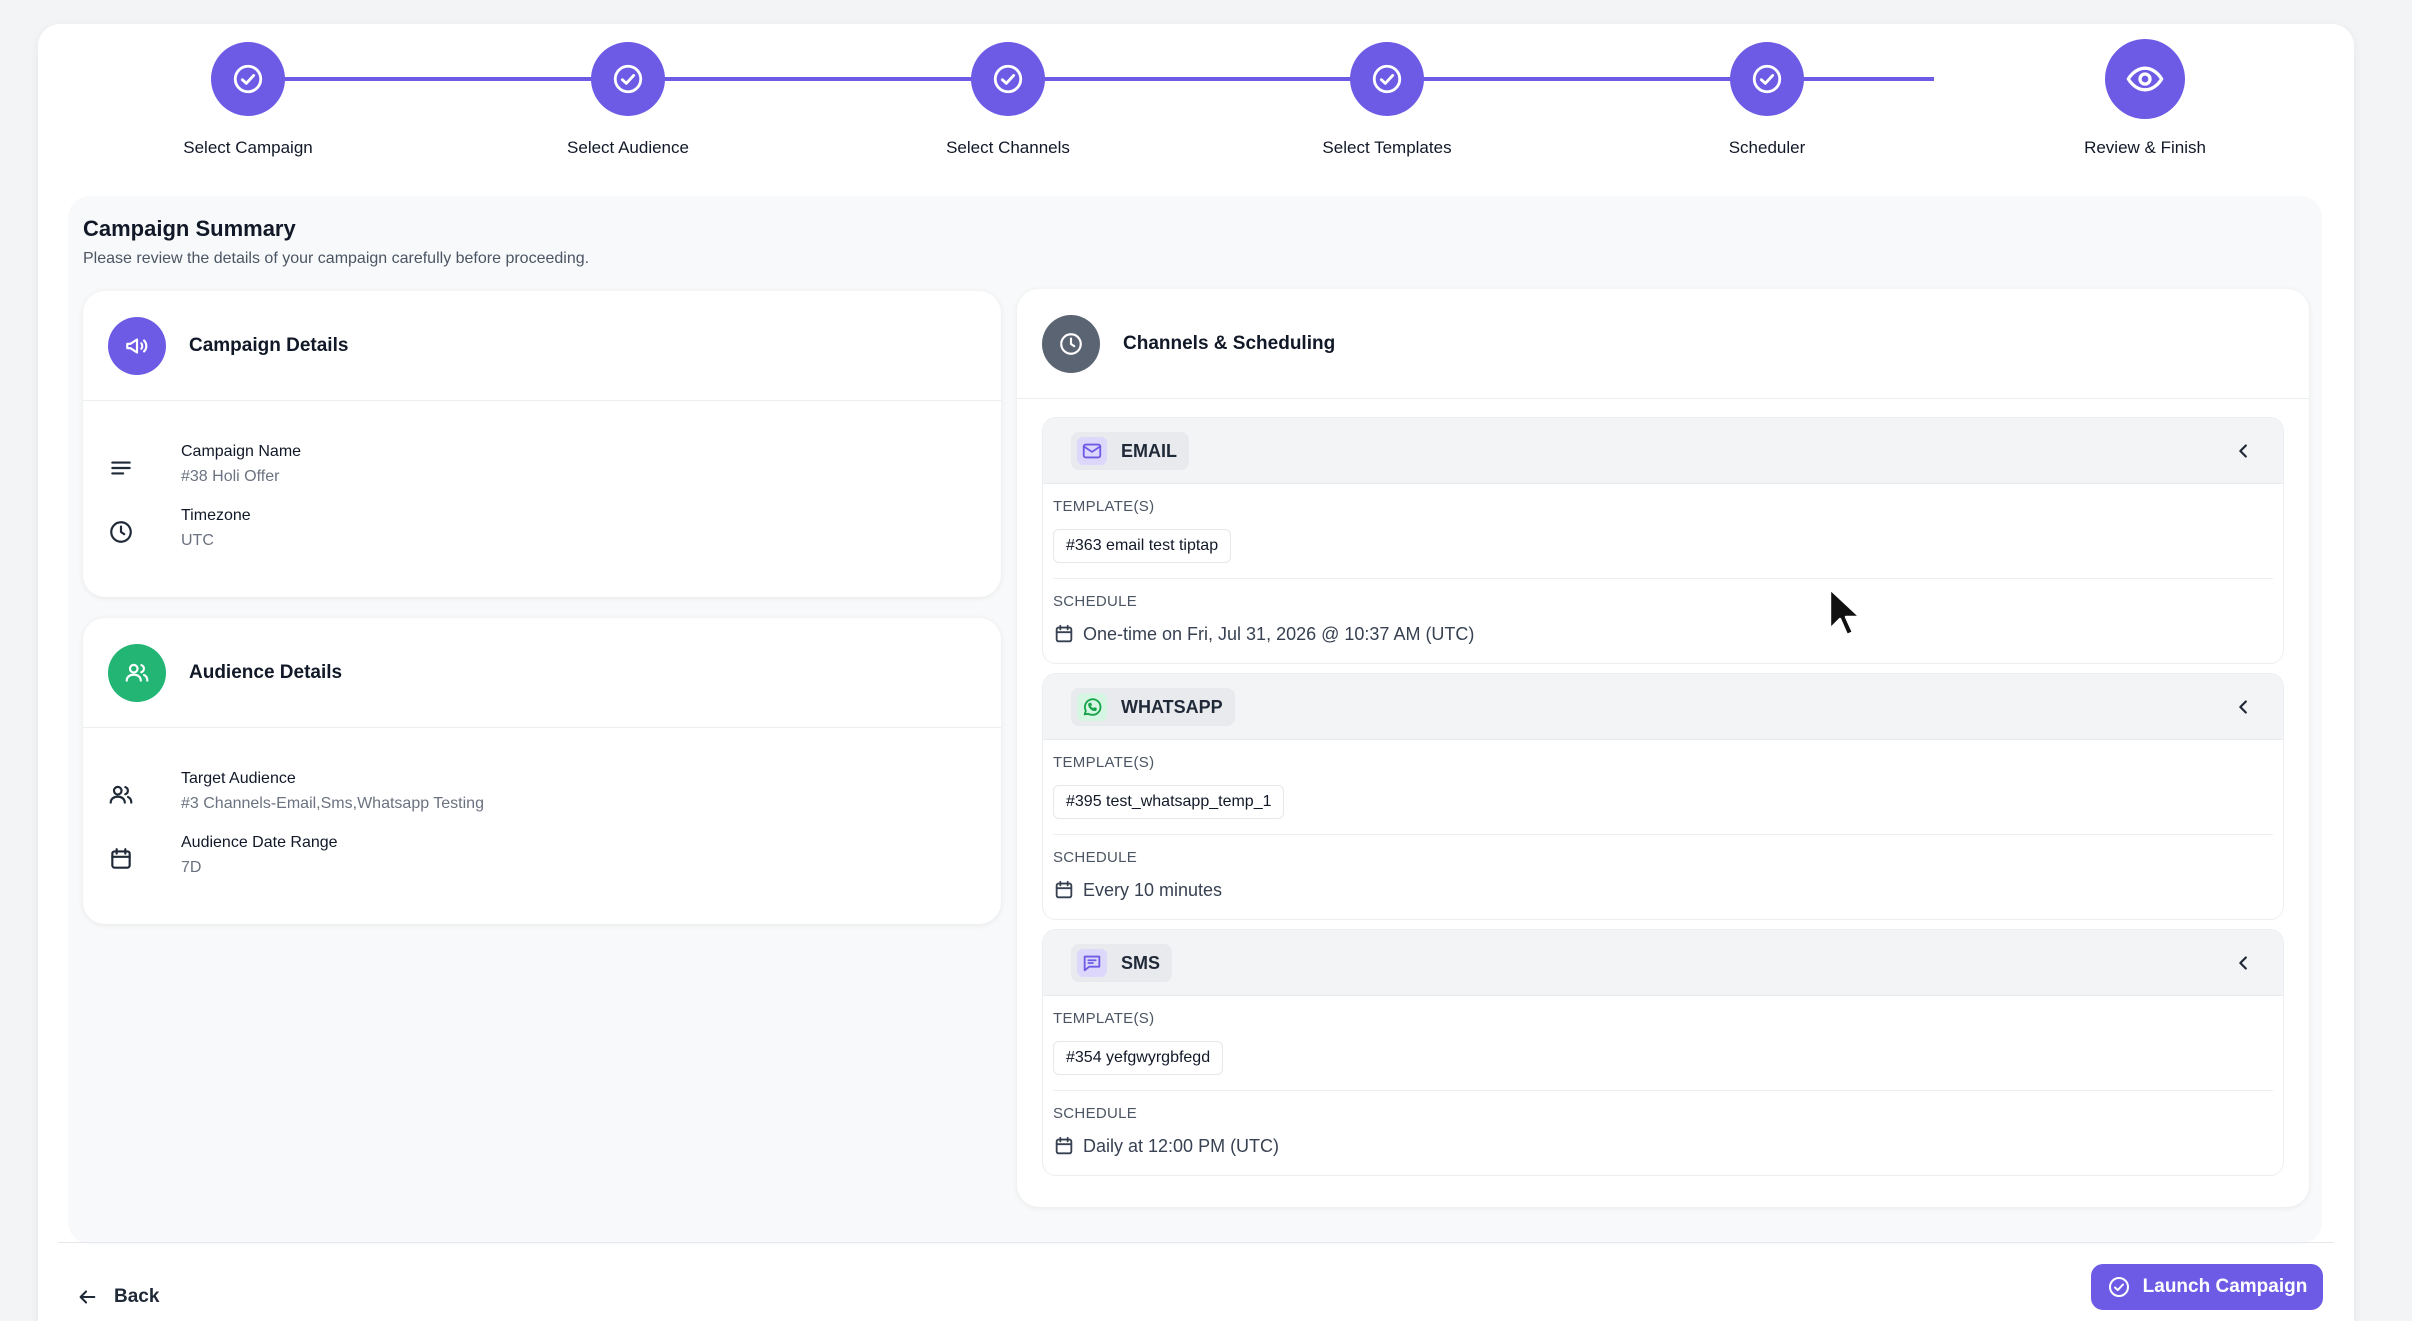 The height and width of the screenshot is (1321, 2412). Describe the element at coordinates (269, 345) in the screenshot. I see `card-title: Campaign Details` at that location.